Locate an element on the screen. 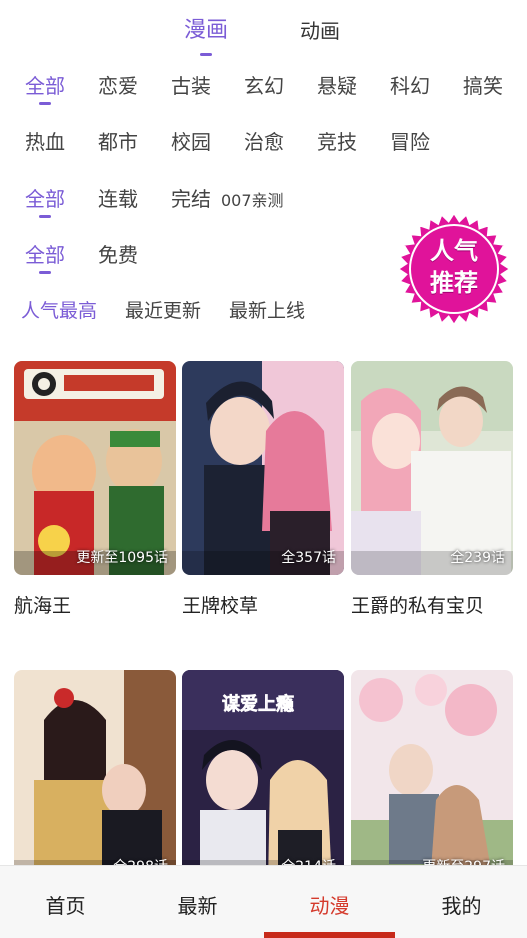 This screenshot has height=938, width=527. cover-art-blossom-couple is located at coordinates (432, 777).